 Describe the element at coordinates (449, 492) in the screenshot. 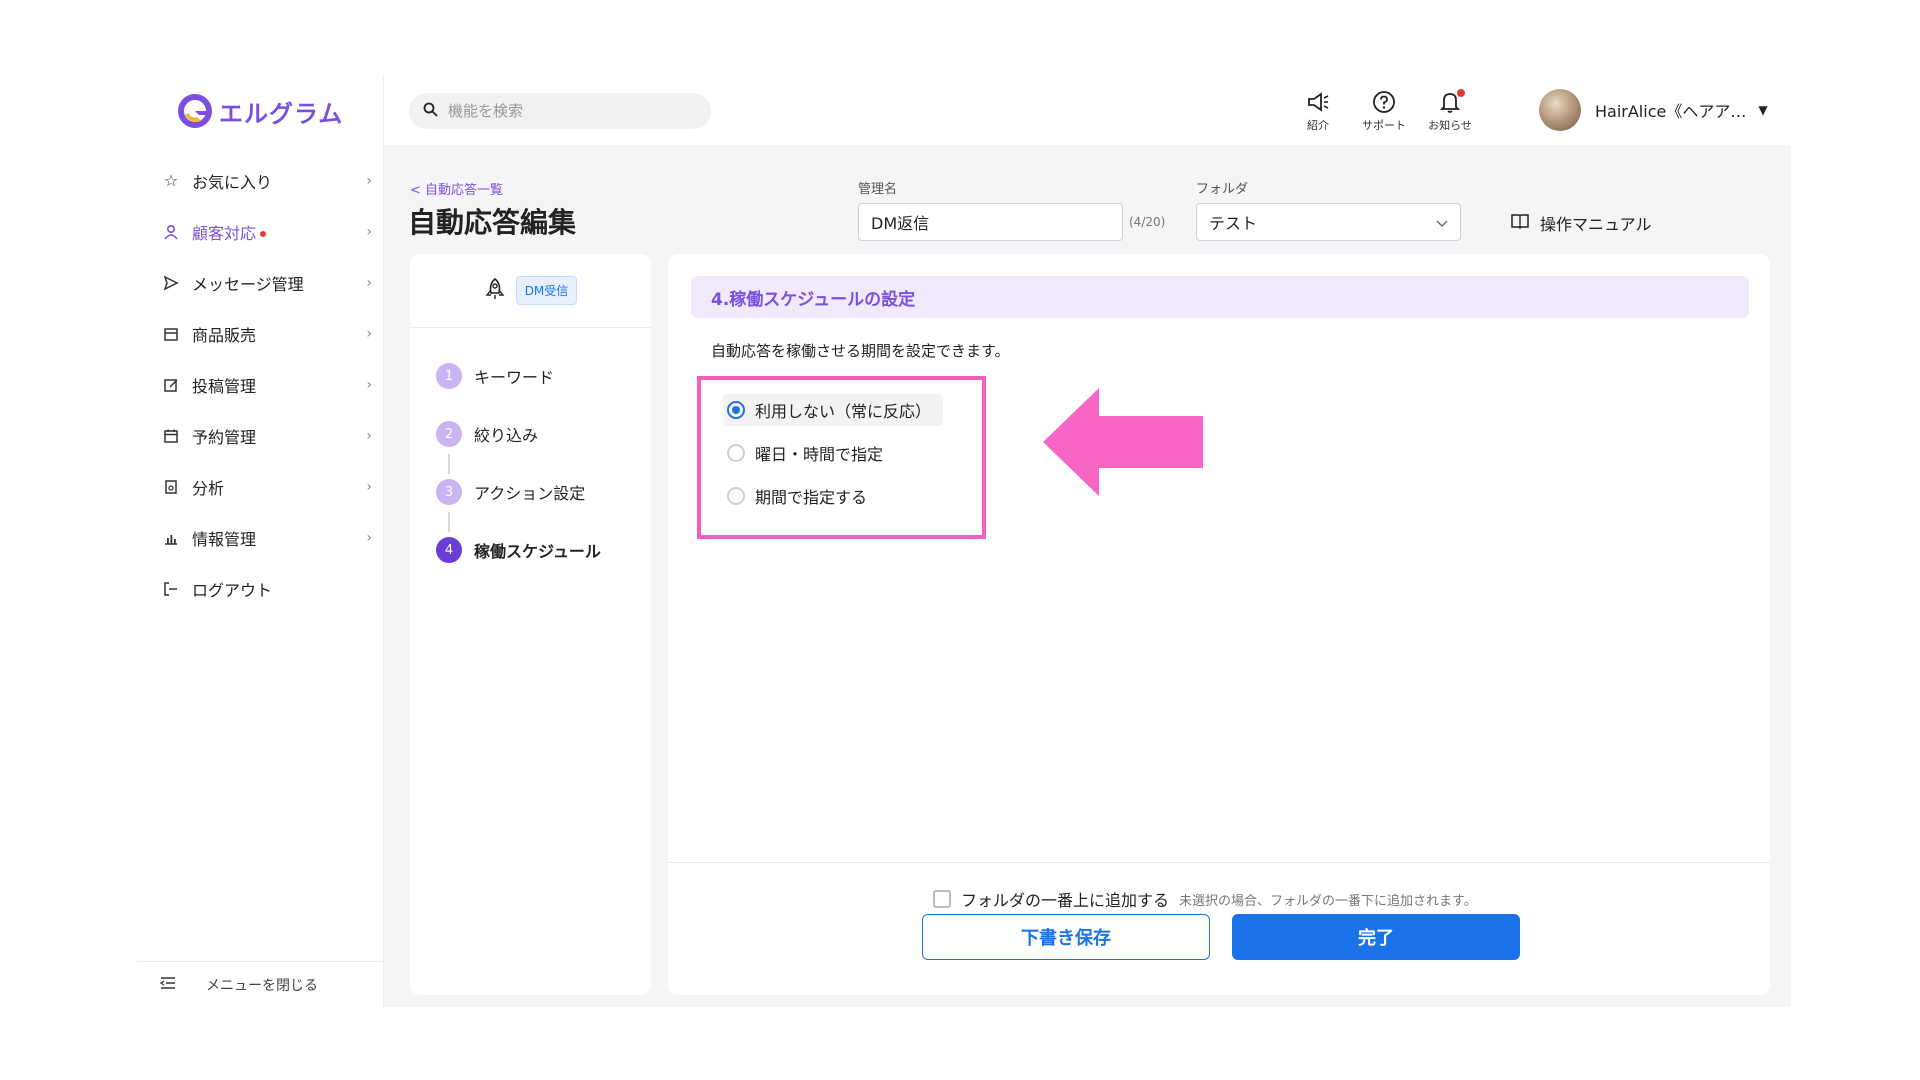

I see `step-number: 3` at that location.